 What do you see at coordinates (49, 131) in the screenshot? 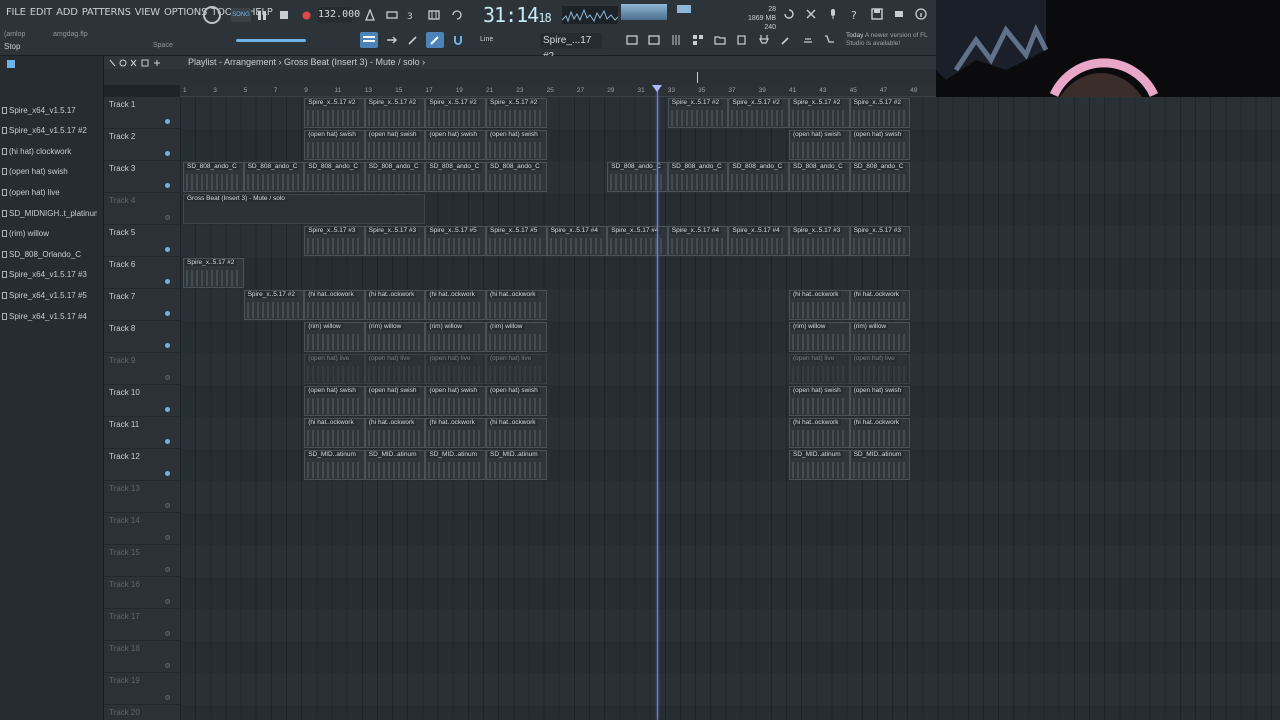
I see `browser-item: Spire_x64_v1.5.17 #2` at bounding box center [49, 131].